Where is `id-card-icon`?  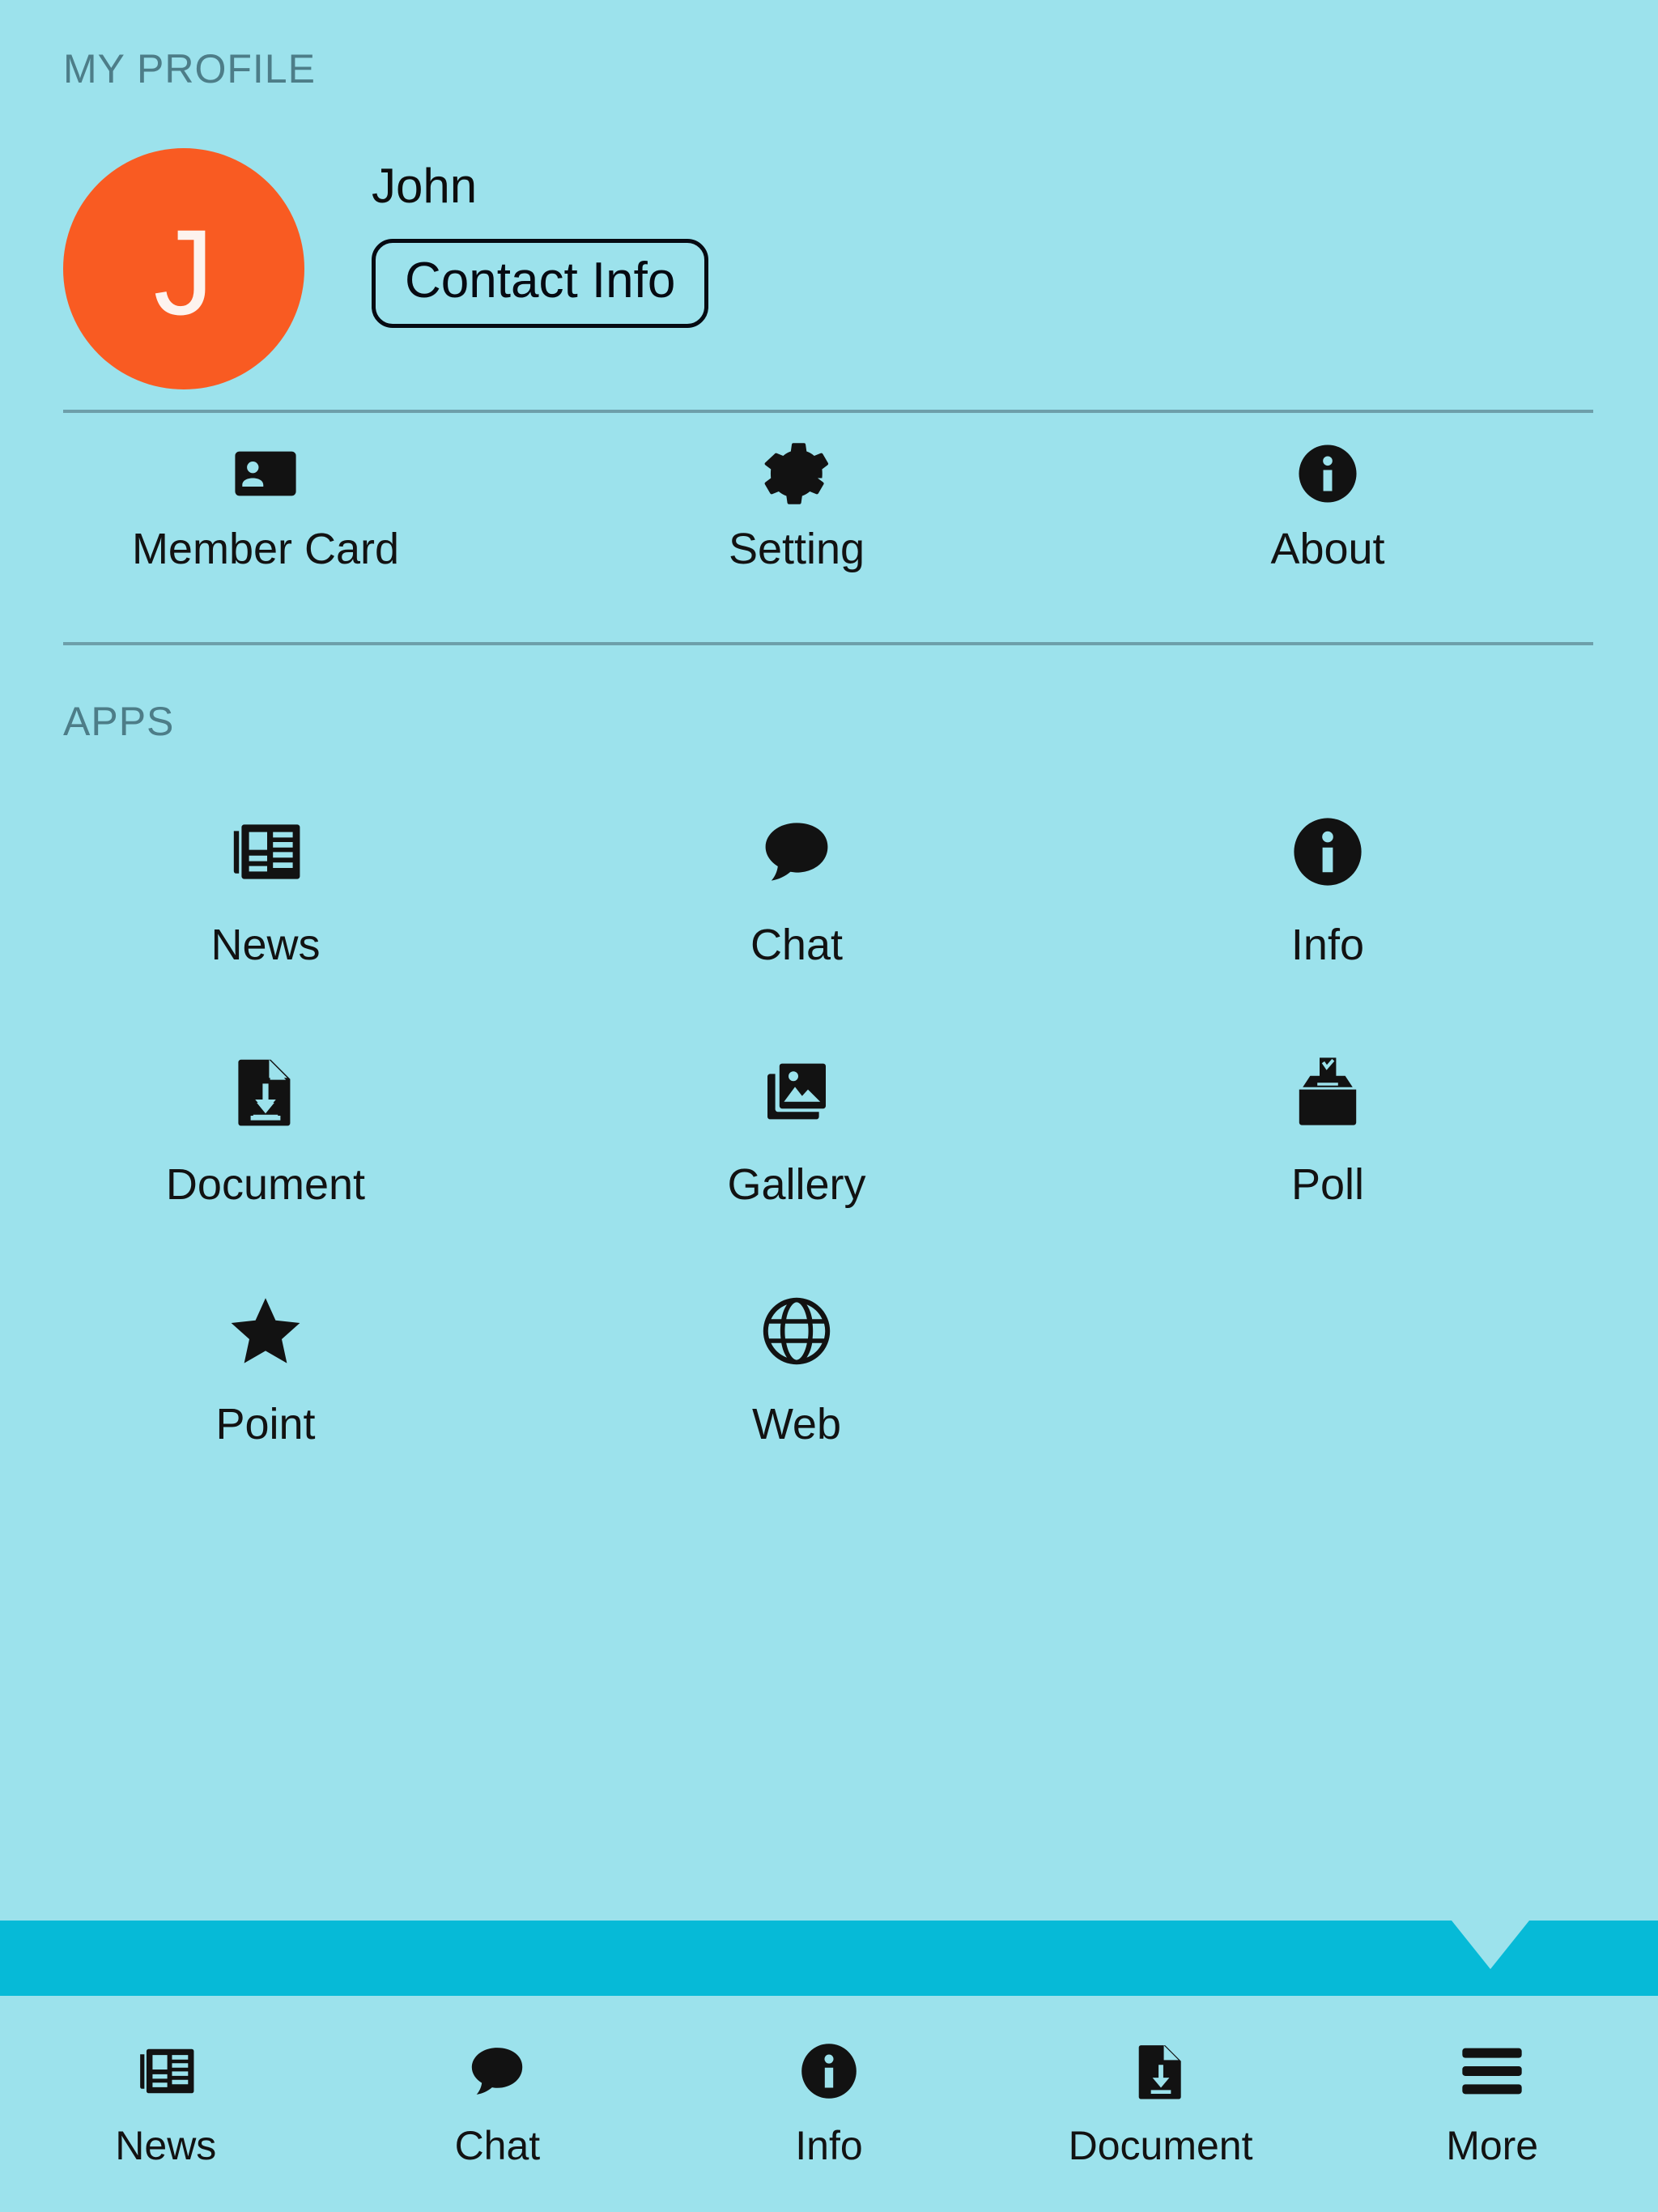 id-card-icon is located at coordinates (265, 474).